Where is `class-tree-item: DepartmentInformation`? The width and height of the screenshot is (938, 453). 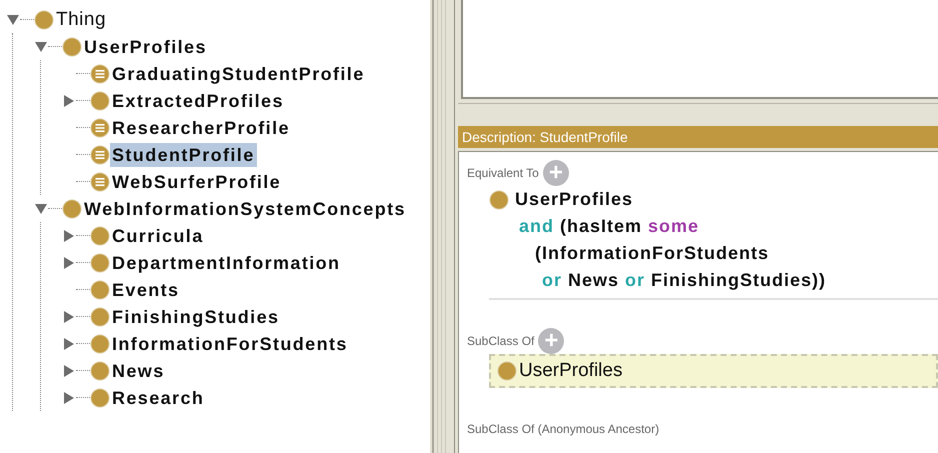
class-tree-item: DepartmentInformation is located at coordinates (226, 262).